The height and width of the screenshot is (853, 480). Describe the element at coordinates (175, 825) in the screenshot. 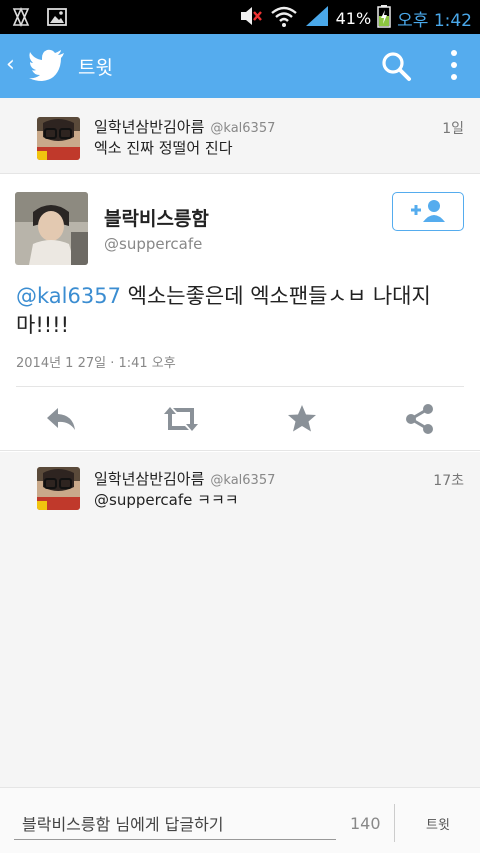

I see `reply-input` at that location.